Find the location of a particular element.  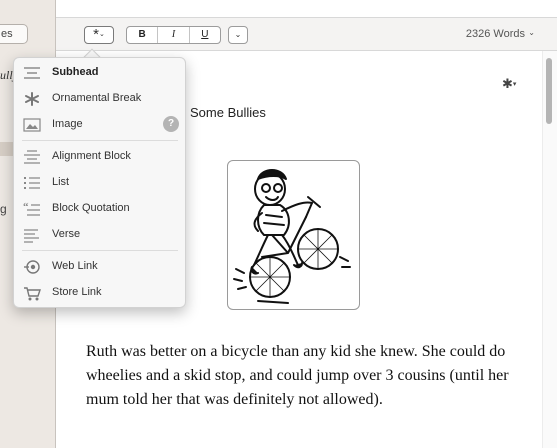

menu-item-label: Alignment Block is located at coordinates (91, 156).